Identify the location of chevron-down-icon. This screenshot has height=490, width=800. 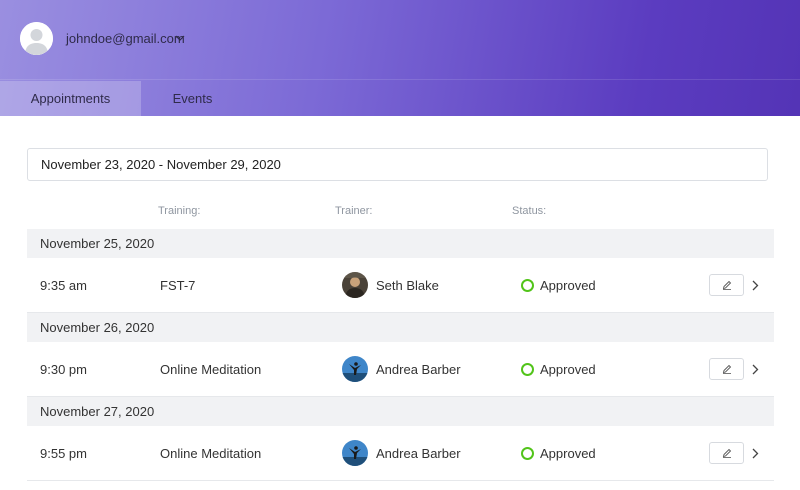
(180, 38).